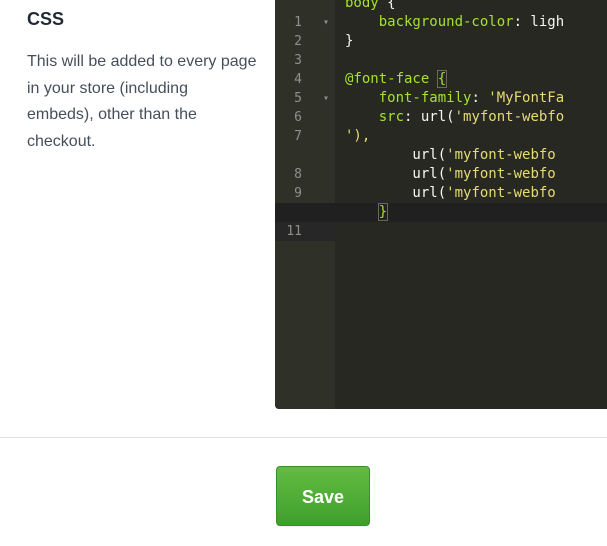 This screenshot has width=607, height=546. Describe the element at coordinates (441, 31) in the screenshot. I see `code-line: 2 background-color: ligh` at that location.